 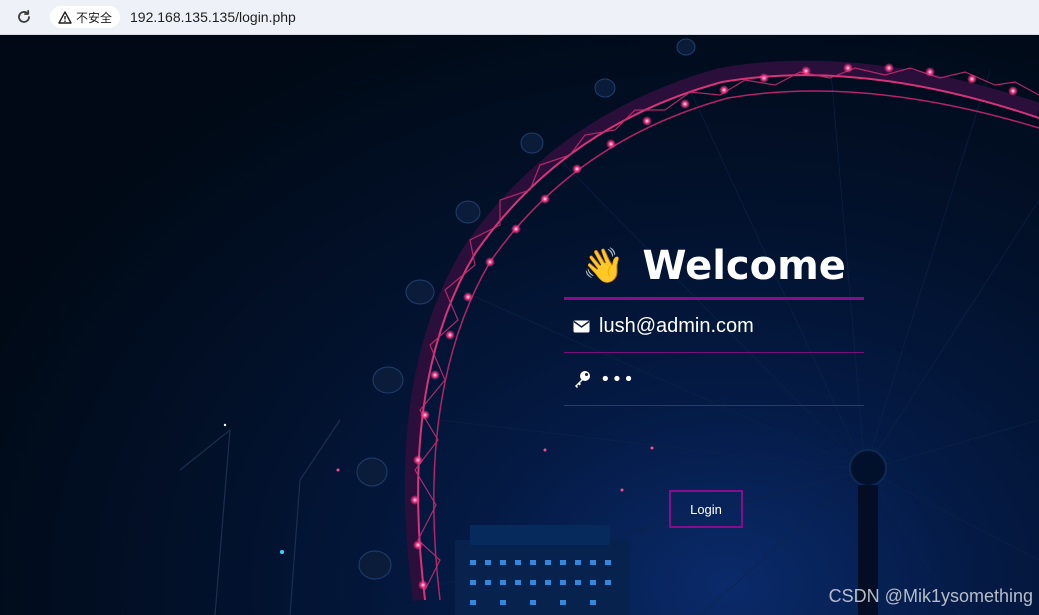 What do you see at coordinates (930, 596) in the screenshot?
I see `watermark-text: CSDN @Mik1ysomething` at bounding box center [930, 596].